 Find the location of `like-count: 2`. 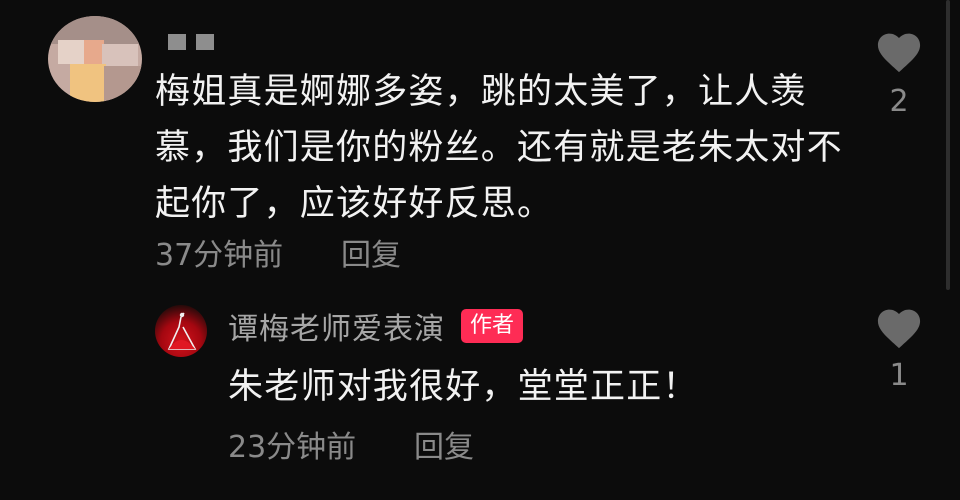

like-count: 2 is located at coordinates (899, 101).